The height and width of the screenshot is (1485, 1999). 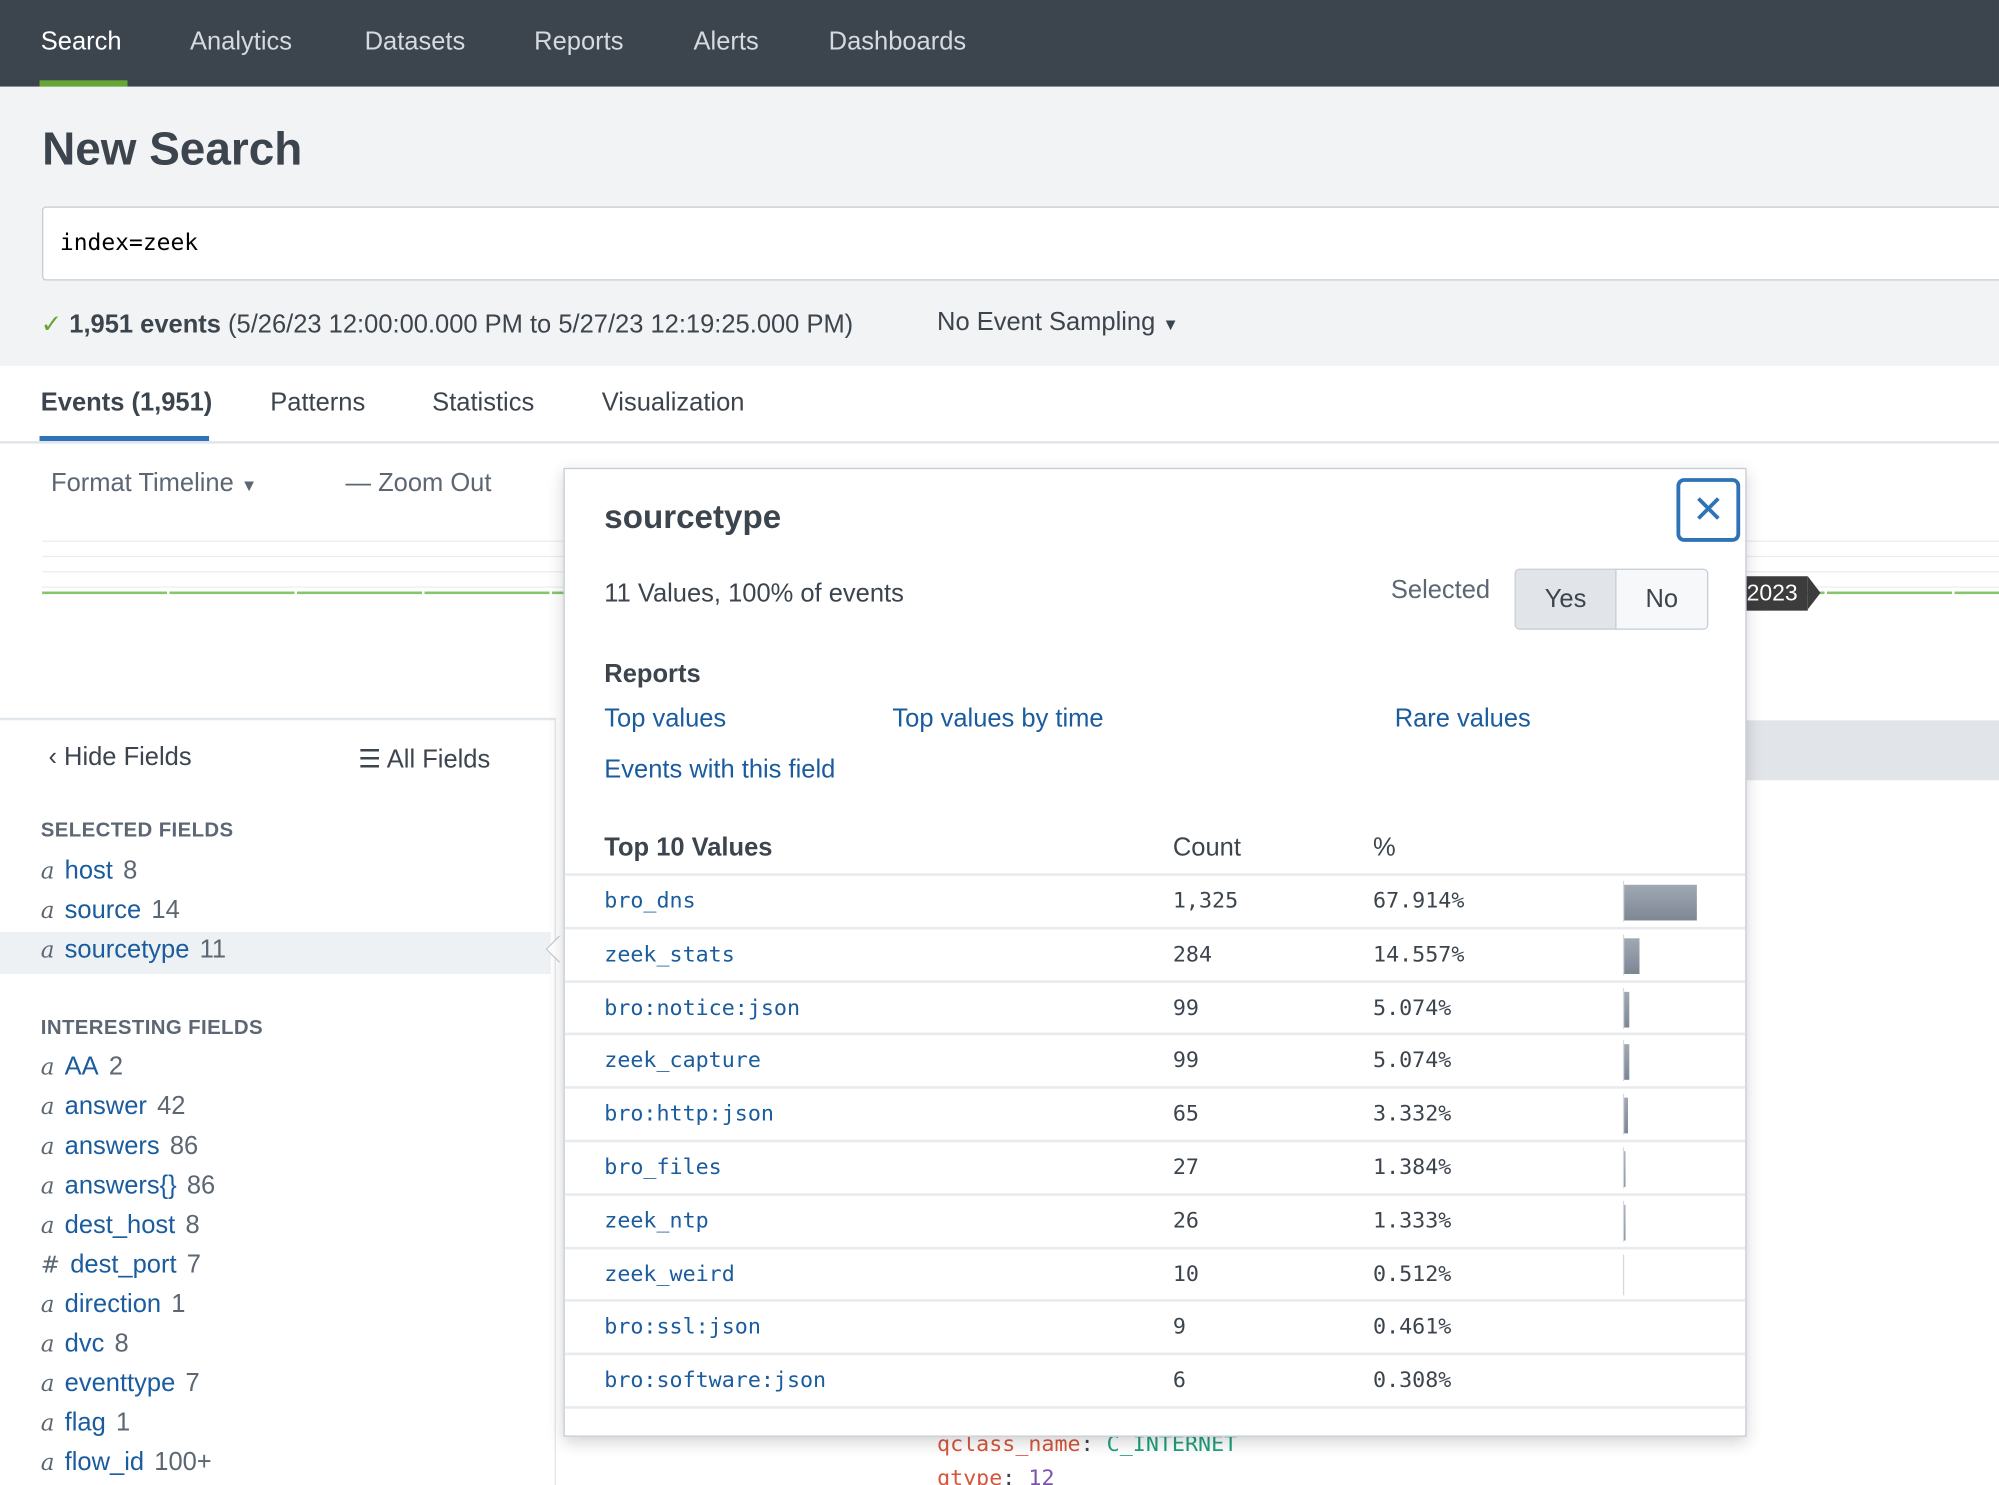 What do you see at coordinates (999, 43) in the screenshot?
I see `top-nav` at bounding box center [999, 43].